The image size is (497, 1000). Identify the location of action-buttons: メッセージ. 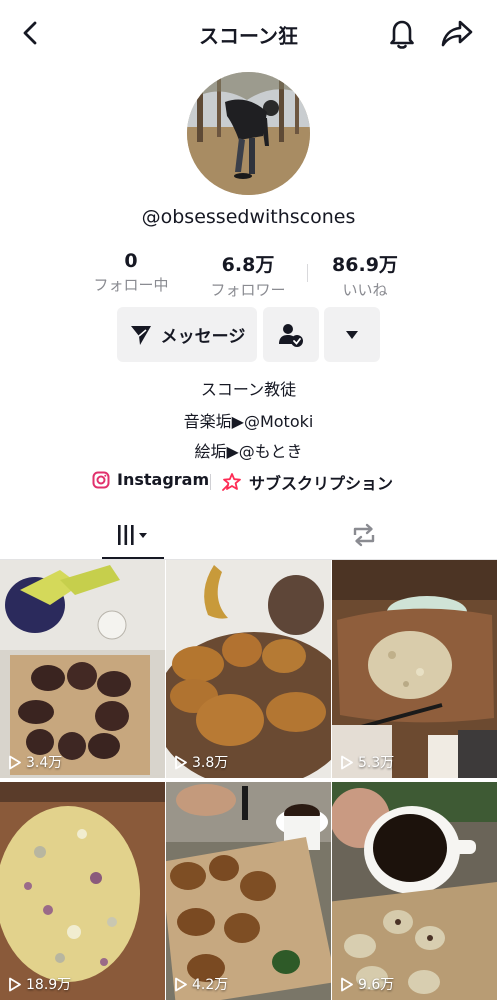
(248, 334).